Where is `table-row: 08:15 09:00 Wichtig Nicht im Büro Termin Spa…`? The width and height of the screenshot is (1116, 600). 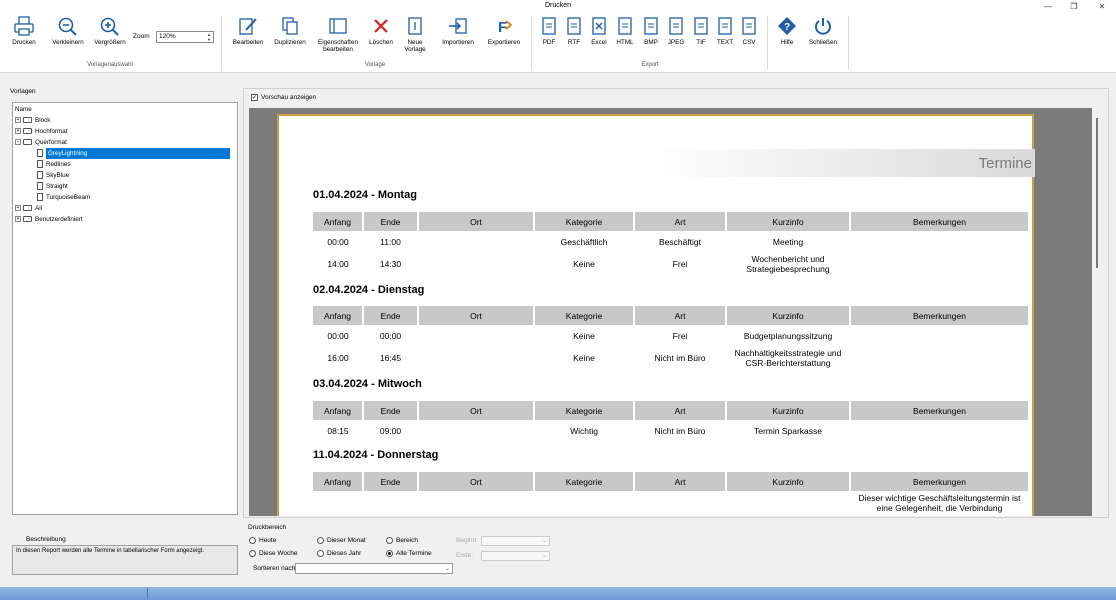
table-row: 08:15 09:00 Wichtig Nicht im Büro Termin Spa… is located at coordinates (671, 430).